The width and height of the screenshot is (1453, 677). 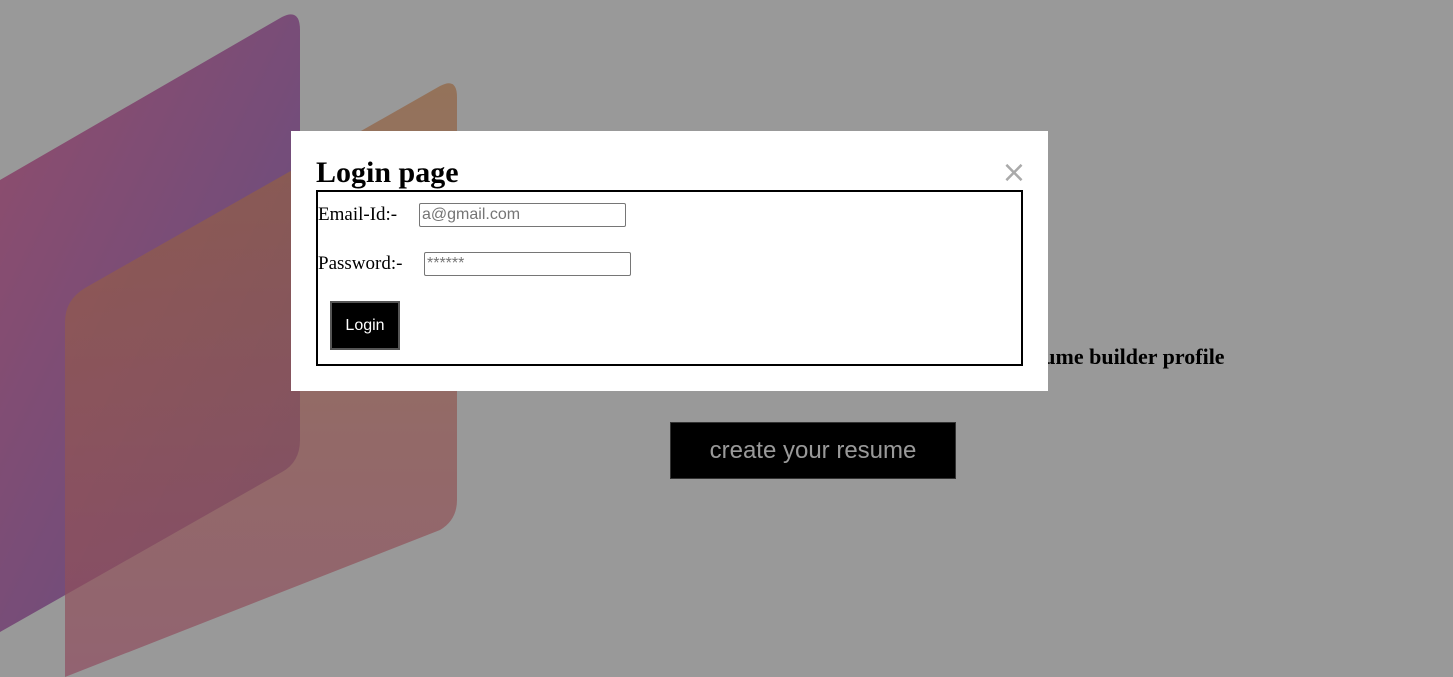 I want to click on login-form: Email-Id:- Password:- Login, so click(x=669, y=278).